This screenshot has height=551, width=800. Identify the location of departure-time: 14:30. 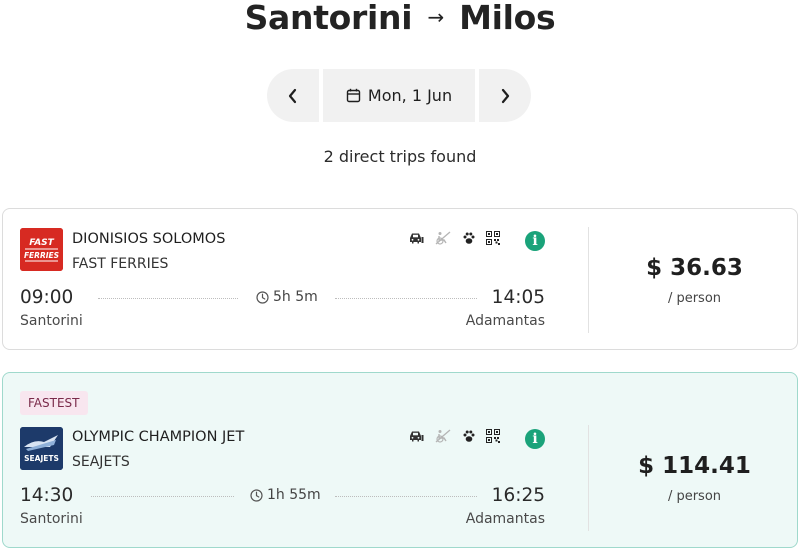
(47, 495).